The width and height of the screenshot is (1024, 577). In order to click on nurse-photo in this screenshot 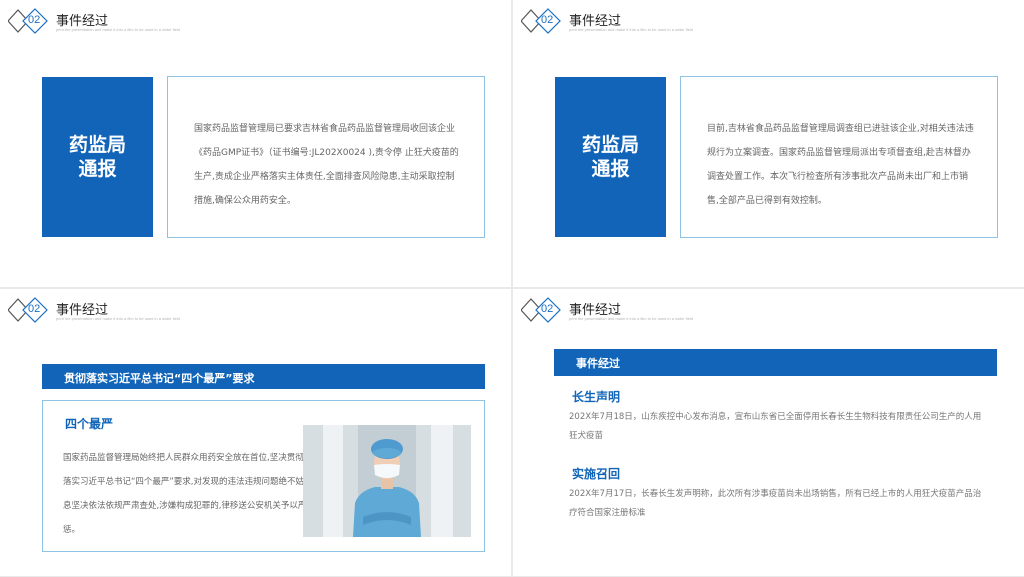, I will do `click(387, 481)`.